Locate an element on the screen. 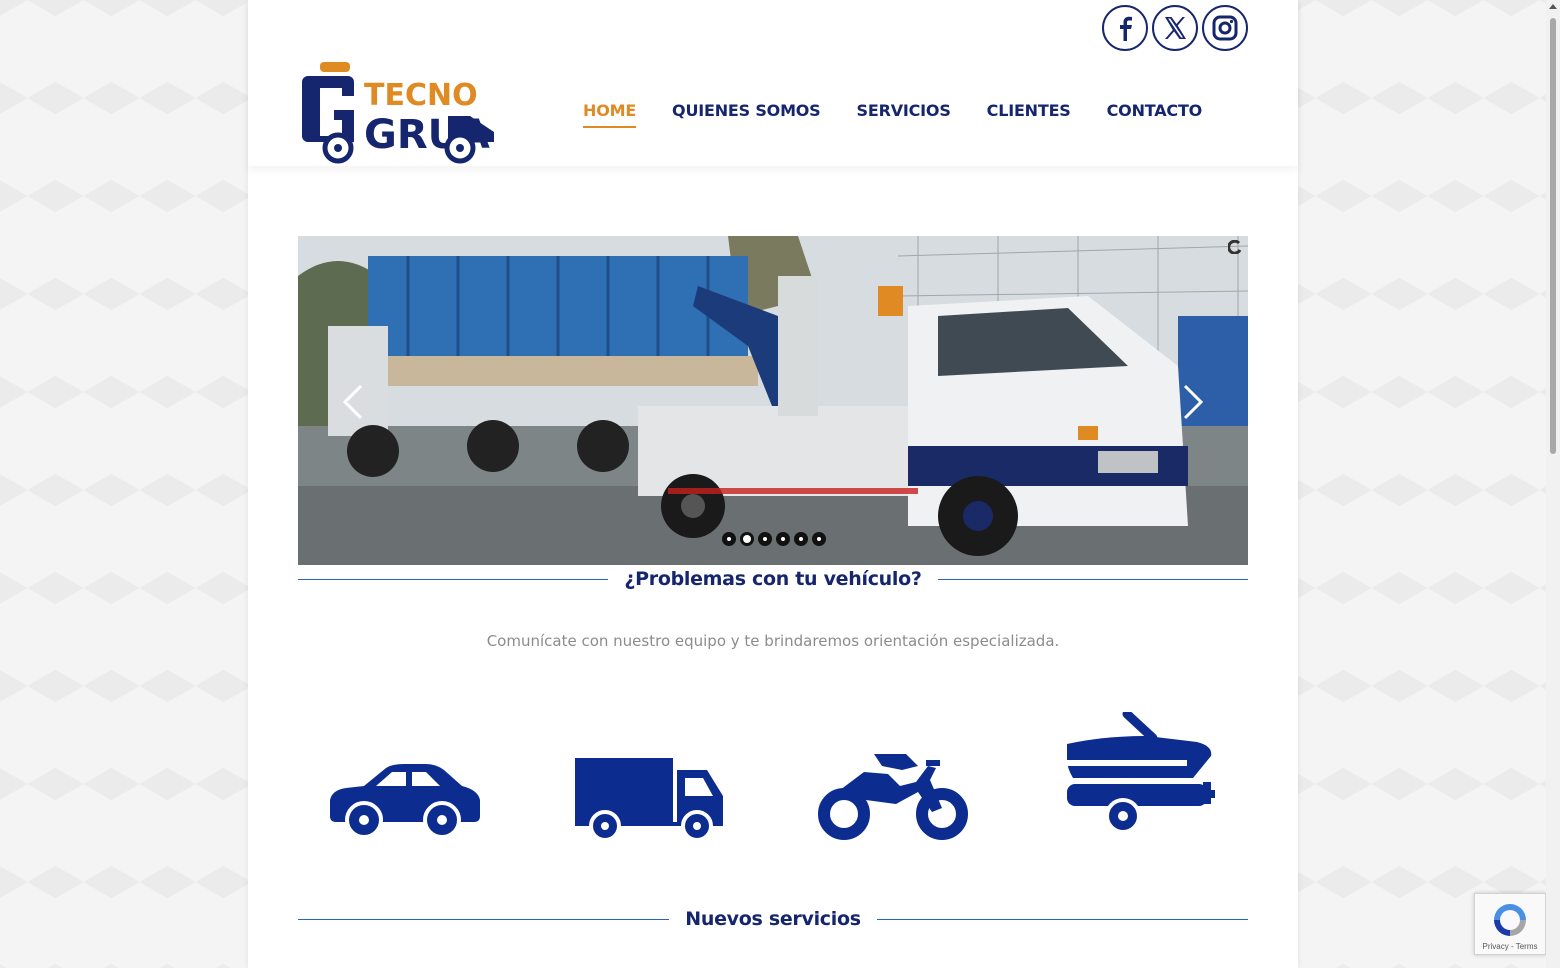  section-title-nuevos-servicios: Nuevos servicios is located at coordinates (773, 919).